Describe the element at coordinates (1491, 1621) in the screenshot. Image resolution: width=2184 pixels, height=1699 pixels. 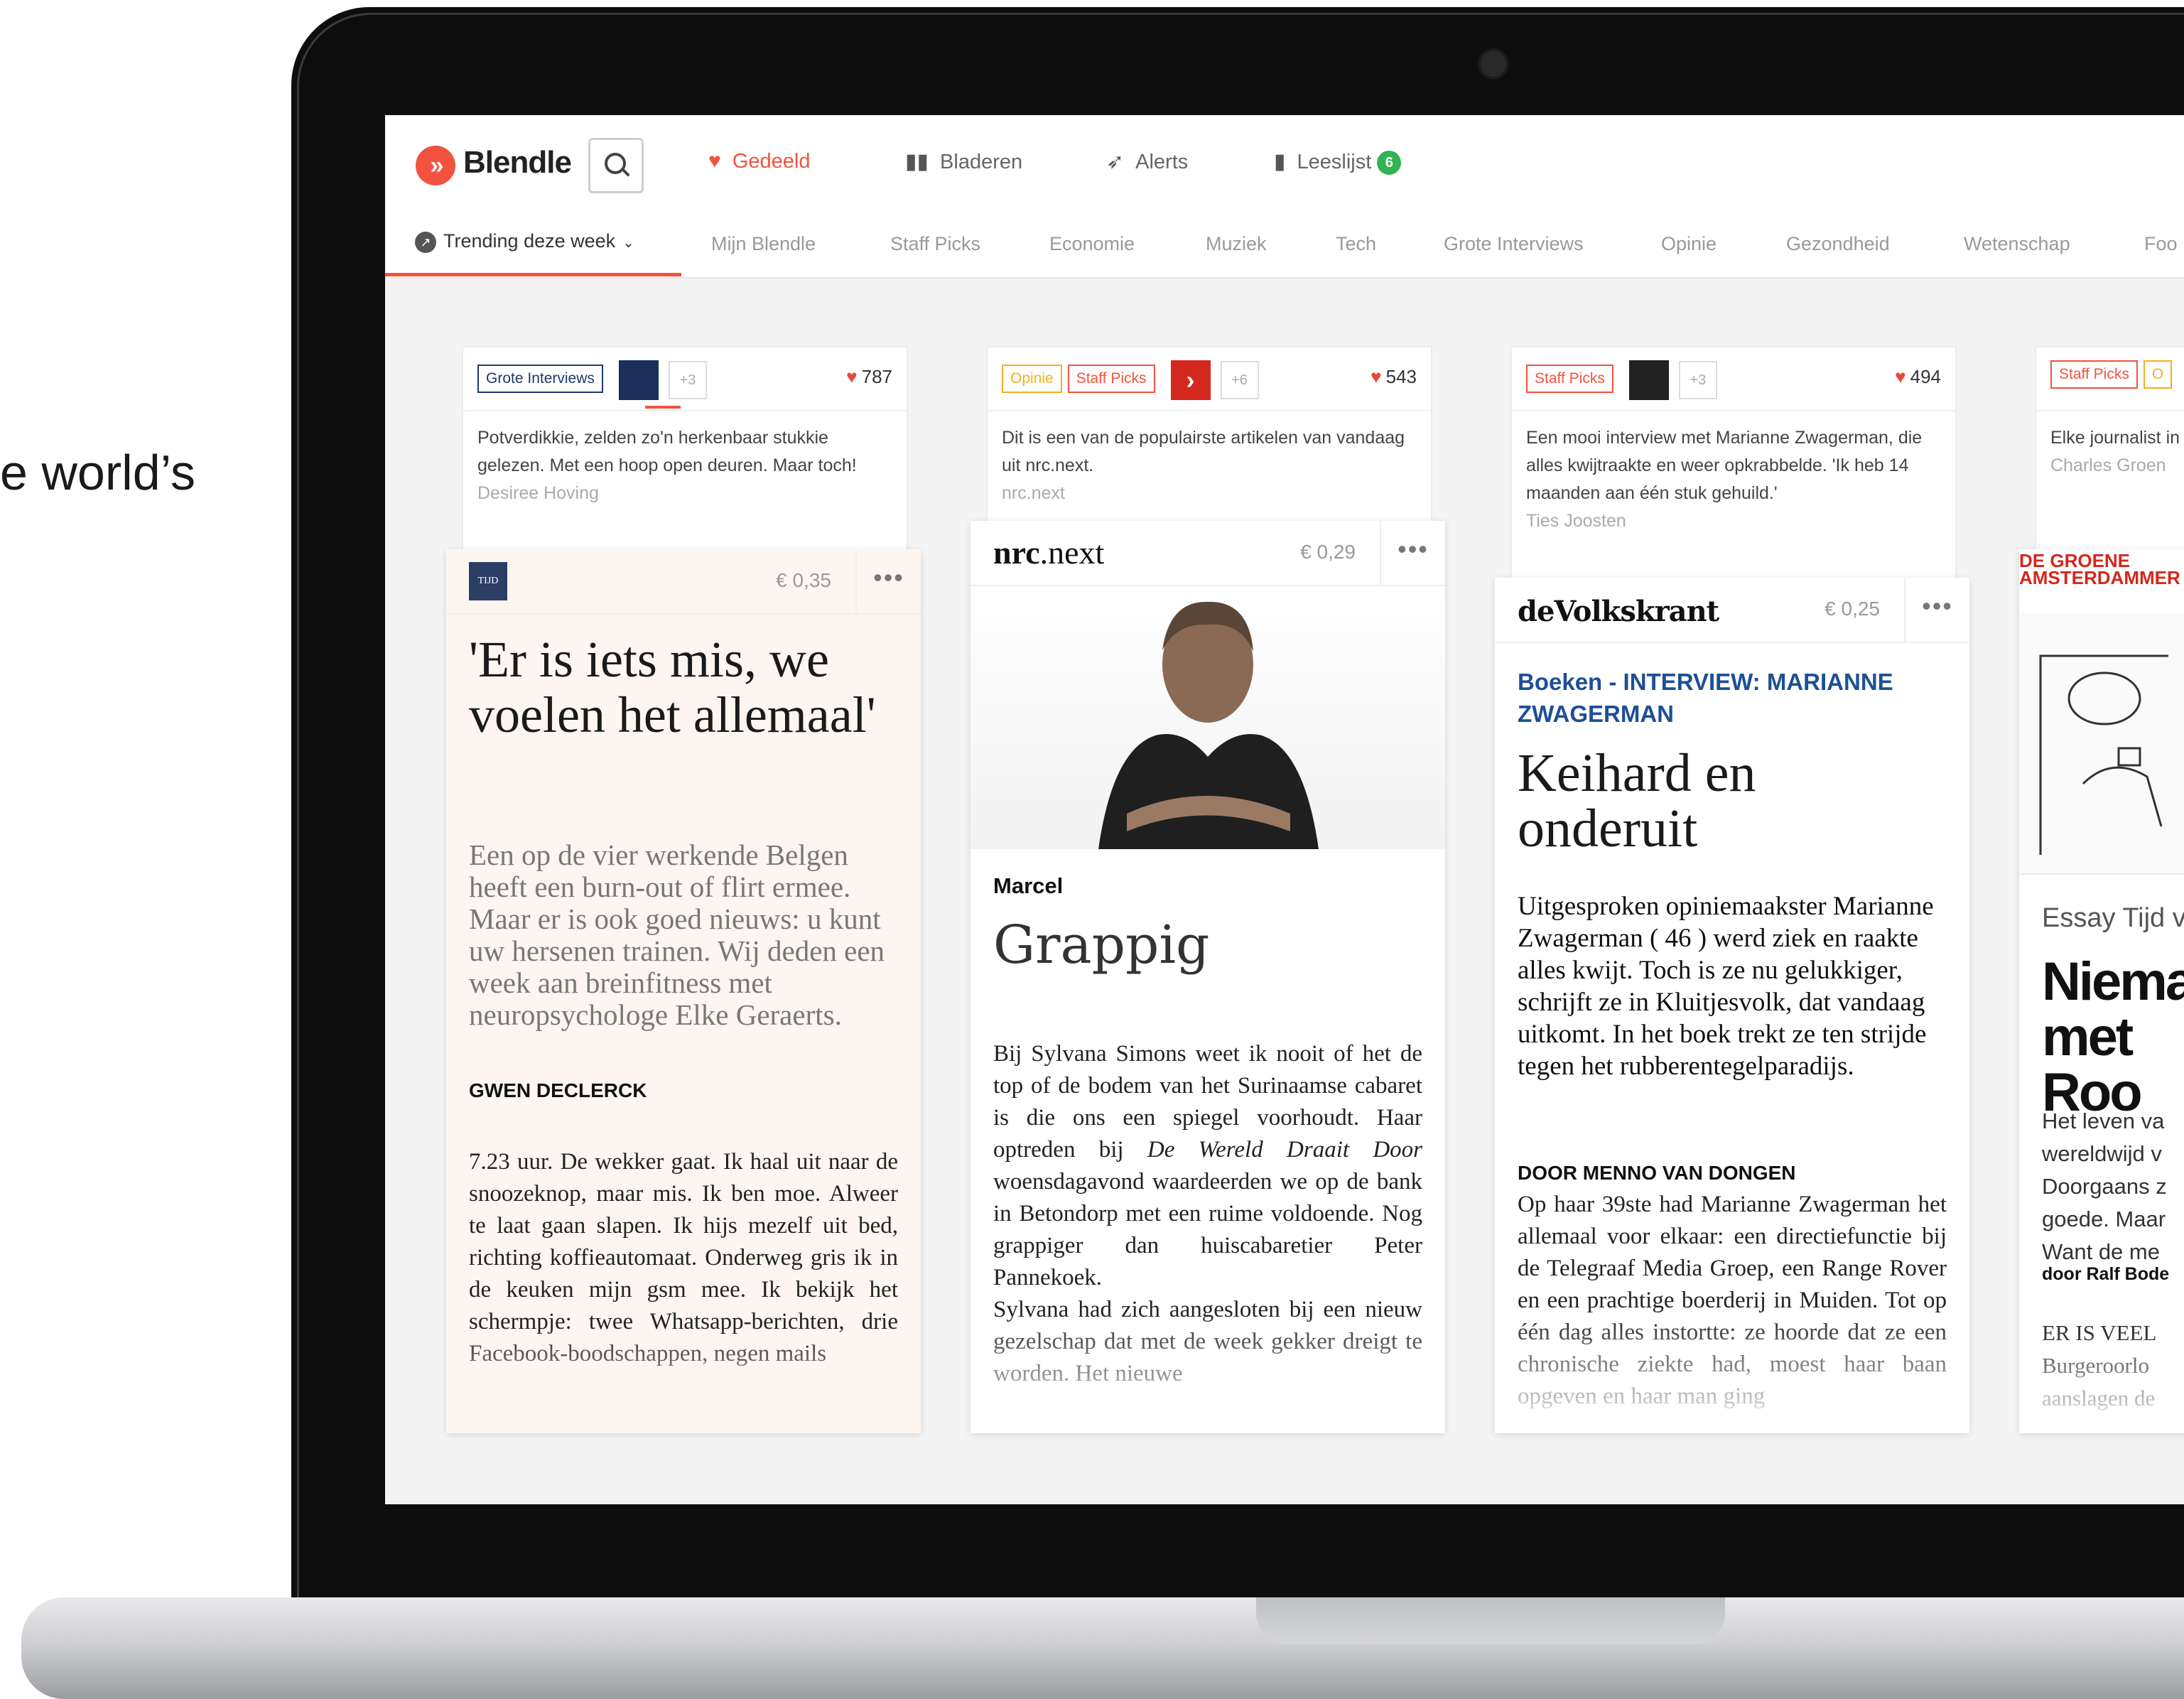
I see `laptop-notch` at that location.